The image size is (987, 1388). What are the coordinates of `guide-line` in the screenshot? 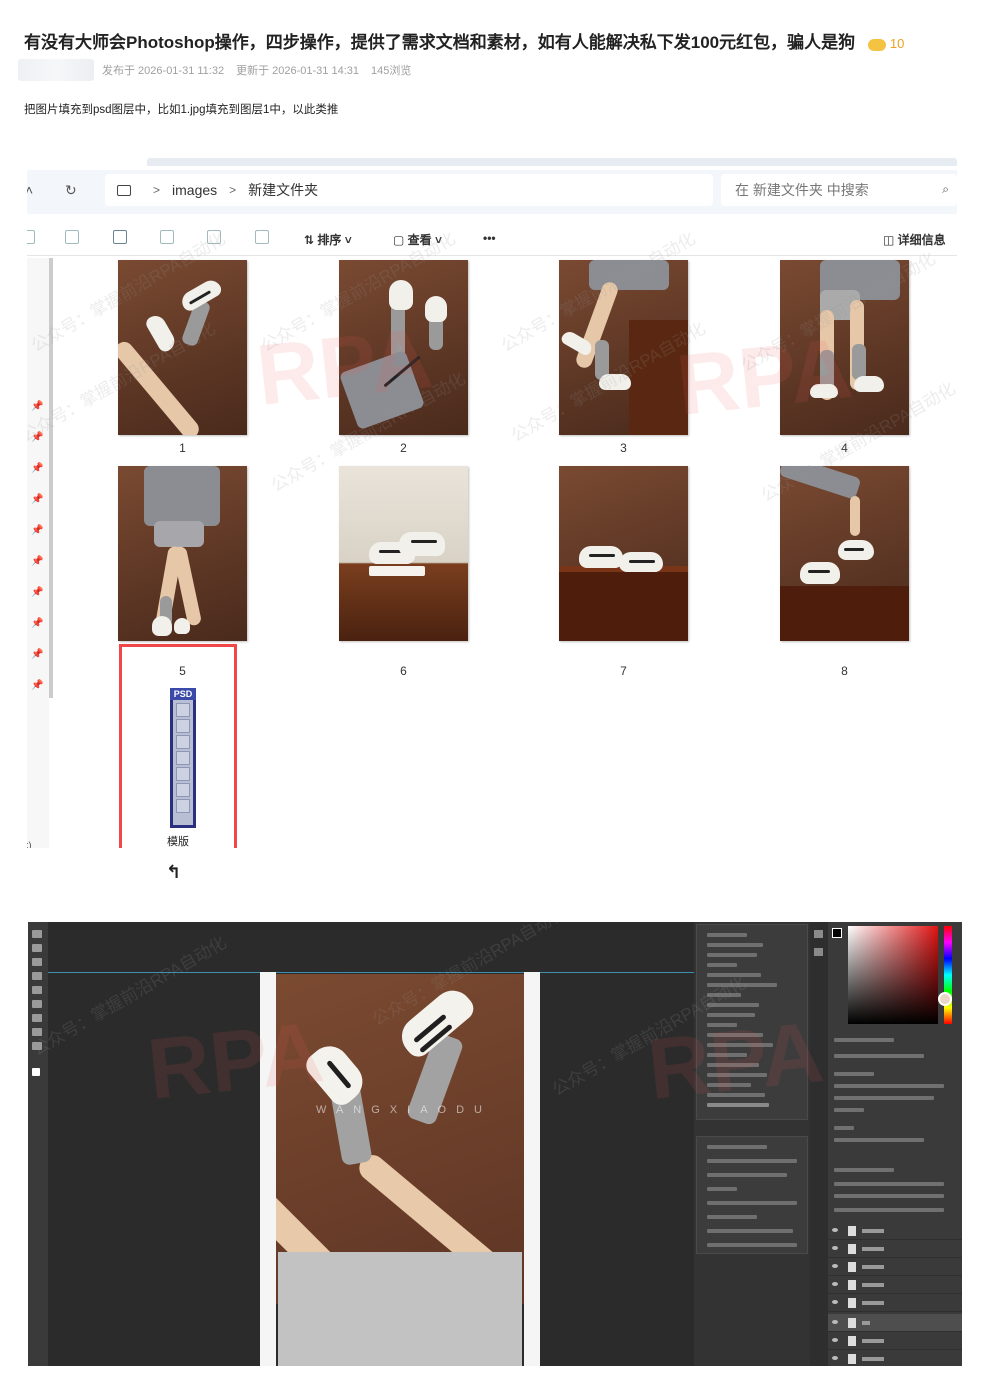 It's located at (371, 972).